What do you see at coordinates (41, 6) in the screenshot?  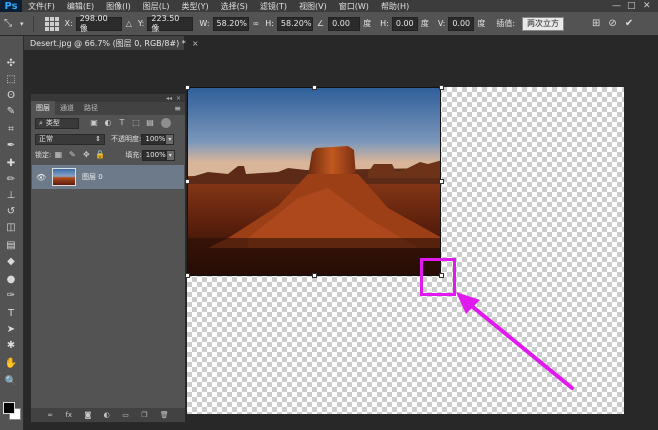 I see `menu-file: 文件(F)` at bounding box center [41, 6].